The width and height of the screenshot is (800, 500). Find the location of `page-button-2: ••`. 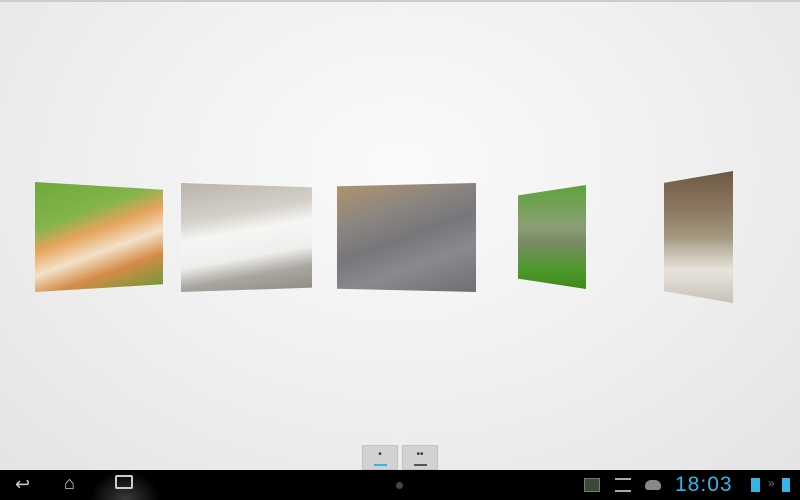

page-button-2: •• is located at coordinates (420, 457).